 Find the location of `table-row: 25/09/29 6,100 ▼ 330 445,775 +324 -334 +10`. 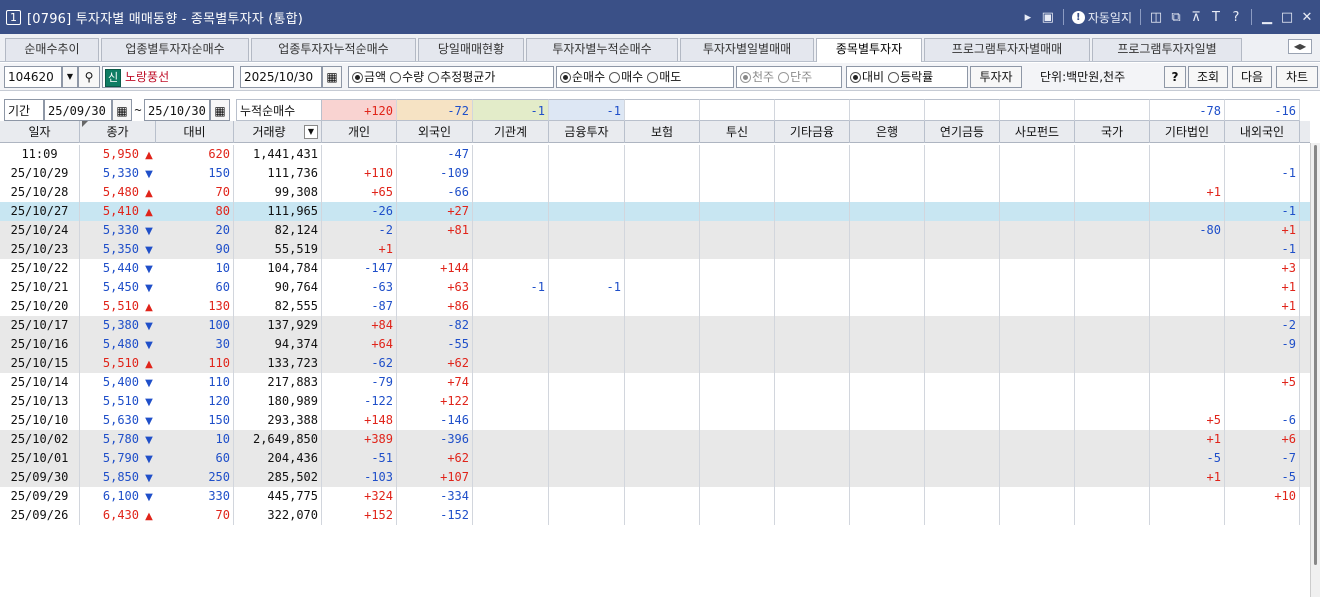

table-row: 25/09/29 6,100 ▼ 330 445,775 +324 -334 +10 is located at coordinates (655, 496).